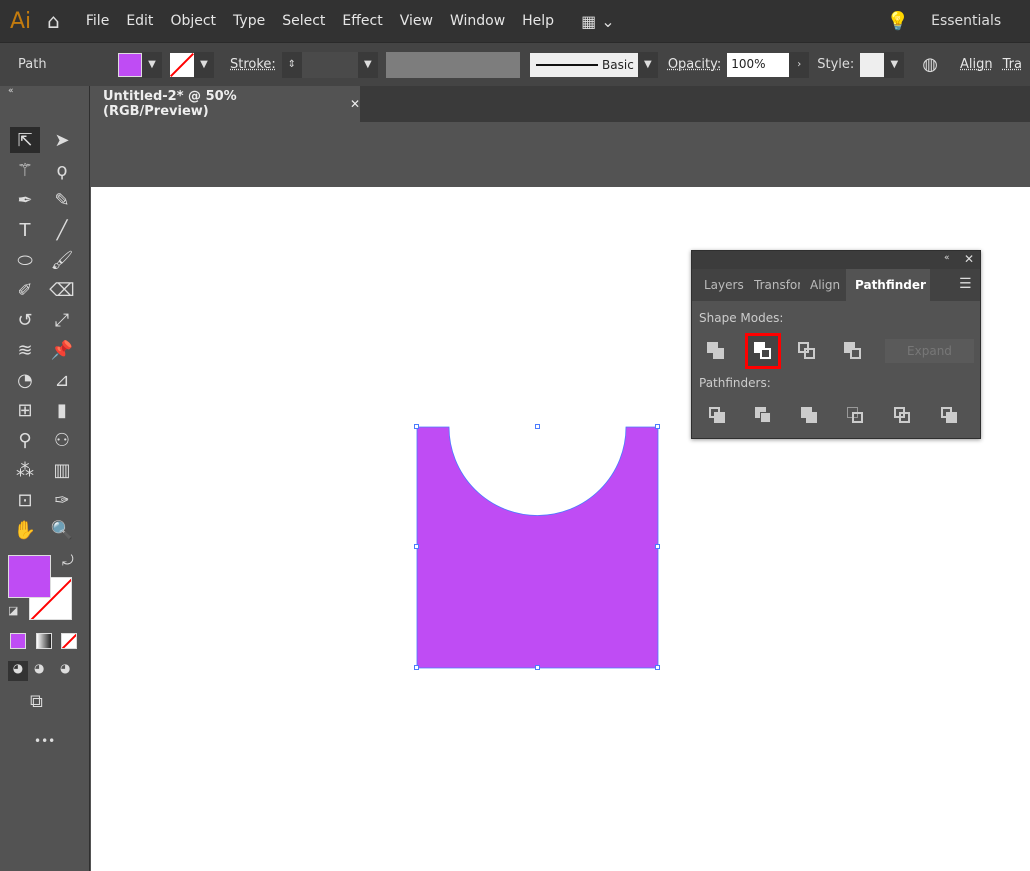 This screenshot has height=871, width=1030. What do you see at coordinates (452, 64) in the screenshot?
I see `variable-width-profile` at bounding box center [452, 64].